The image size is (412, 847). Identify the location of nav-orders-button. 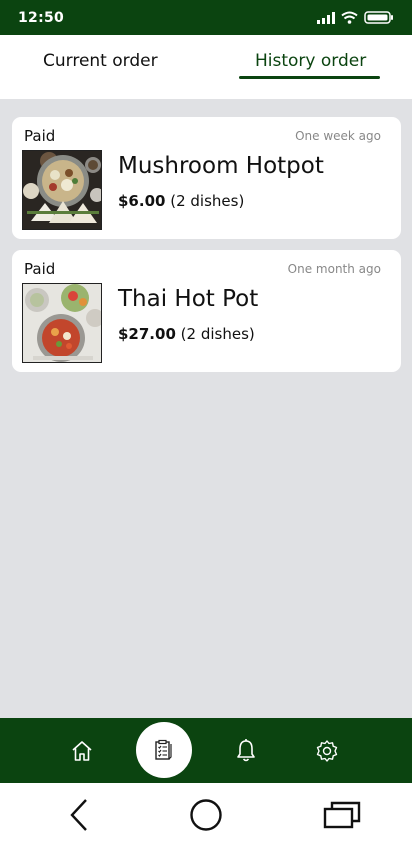
(164, 750).